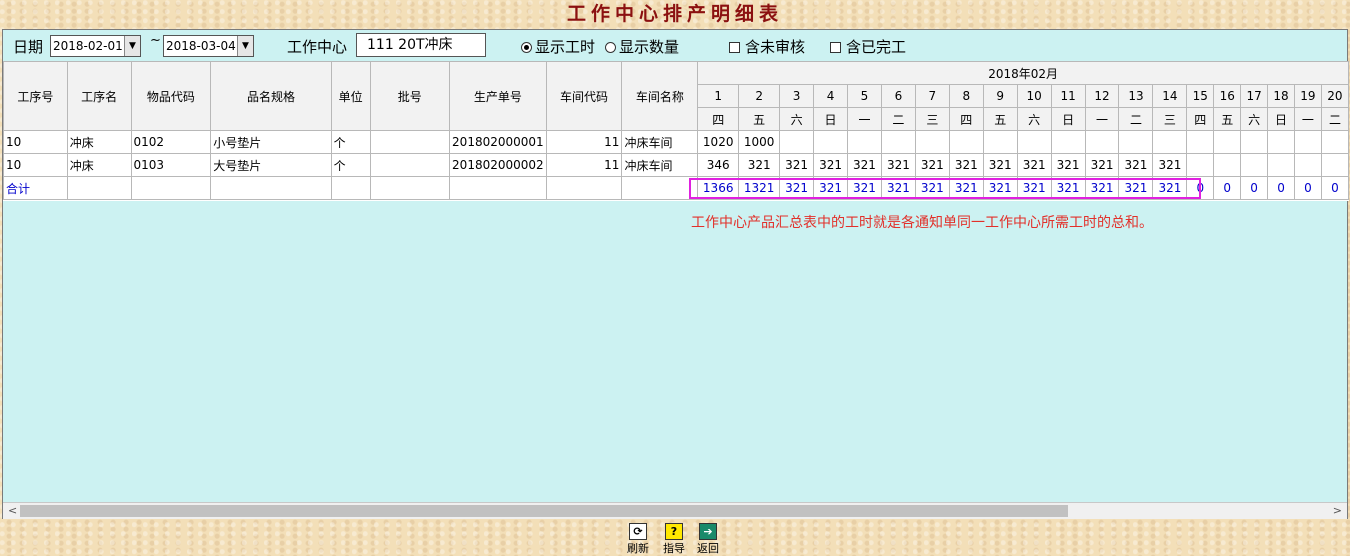 The image size is (1350, 556). What do you see at coordinates (171, 165) in the screenshot?
I see `table-cell: 0103` at bounding box center [171, 165].